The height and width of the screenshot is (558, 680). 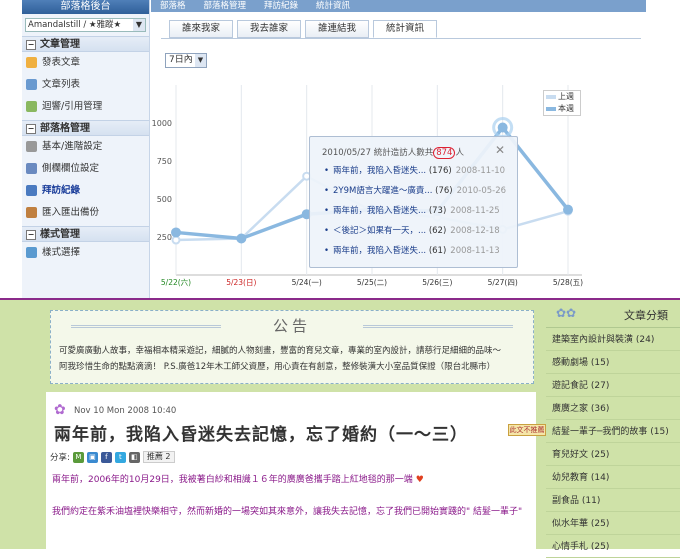 What do you see at coordinates (261, 432) in the screenshot?
I see `post-title: 兩年前，我陷入昏迷失去記憶，忘了婚約（一～三）` at bounding box center [261, 432].